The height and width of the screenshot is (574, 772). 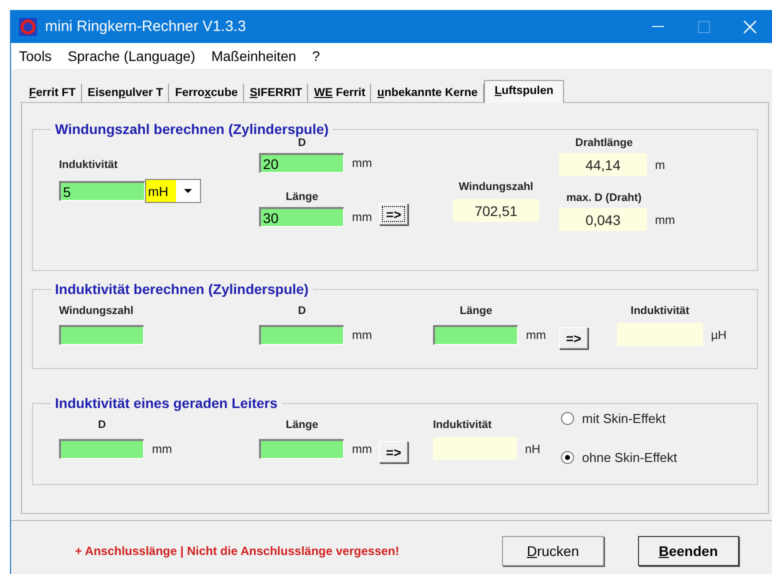 I want to click on menu-item: Sprache (Language), so click(x=132, y=56).